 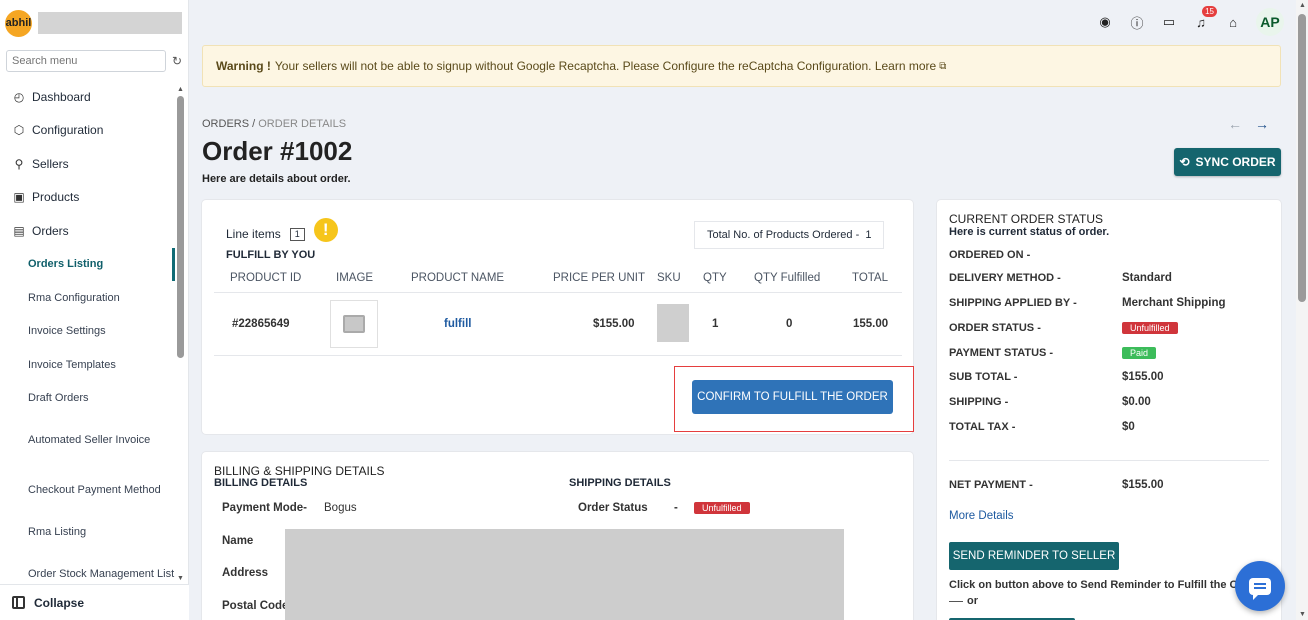 I want to click on sidebar-subitem-checkout-payment-method: Checkout Payment Method, so click(x=87, y=490).